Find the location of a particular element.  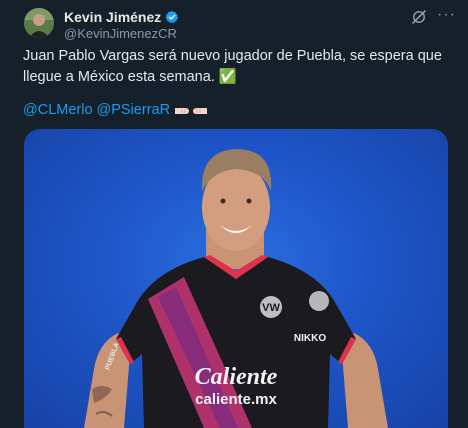

avatar is located at coordinates (39, 23).